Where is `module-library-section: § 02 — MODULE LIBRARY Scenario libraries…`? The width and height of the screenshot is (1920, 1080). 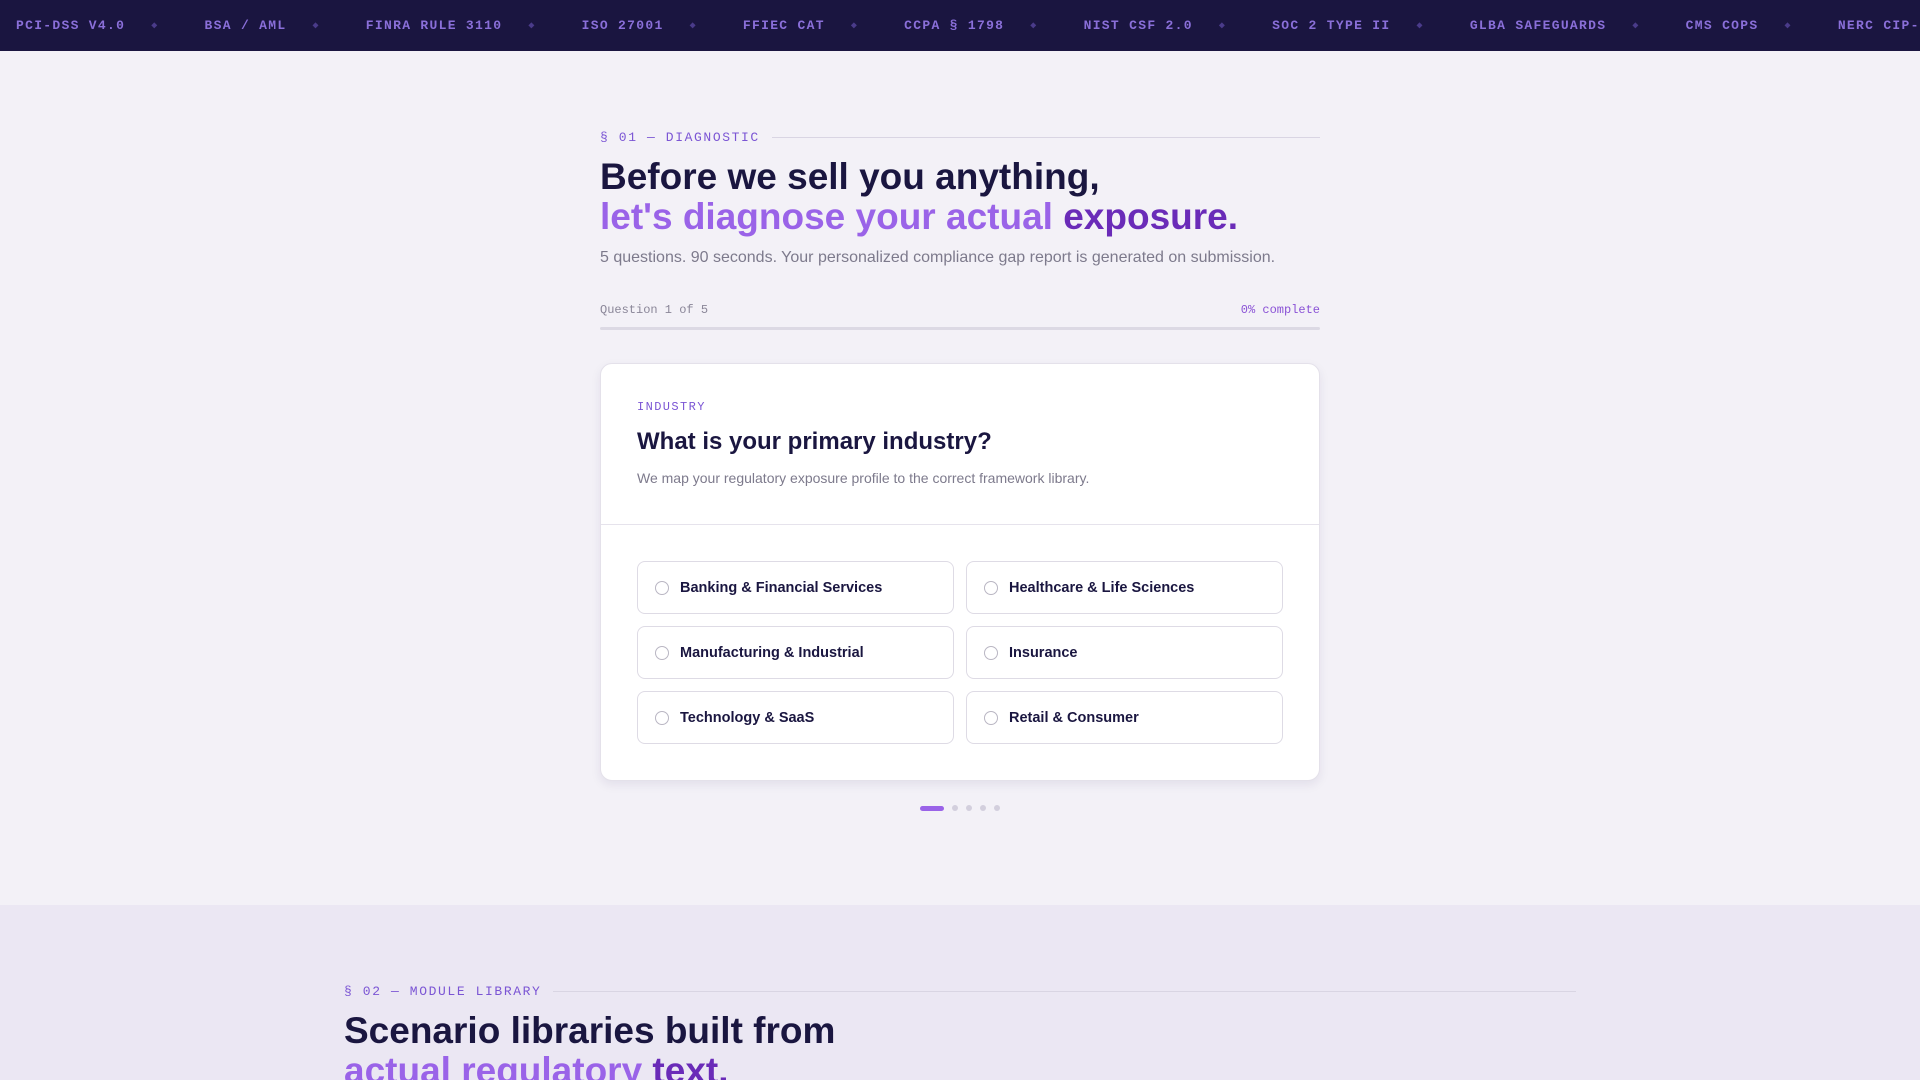
module-library-section: § 02 — MODULE LIBRARY Scenario libraries… is located at coordinates (960, 1032).